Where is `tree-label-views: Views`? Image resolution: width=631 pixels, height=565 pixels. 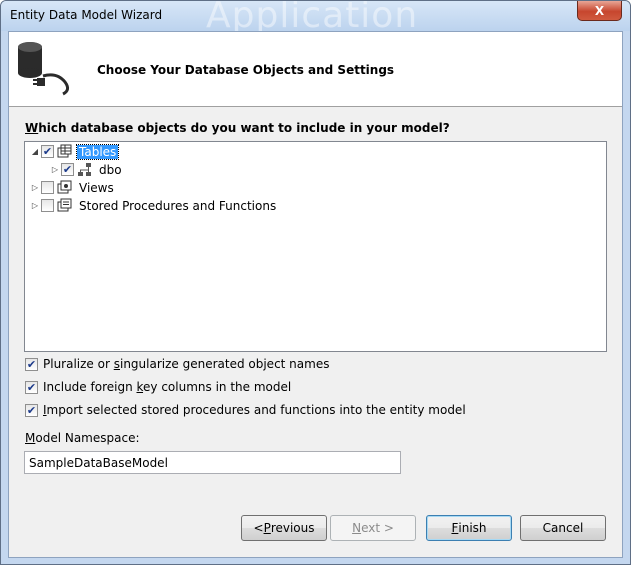 tree-label-views: Views is located at coordinates (96, 187).